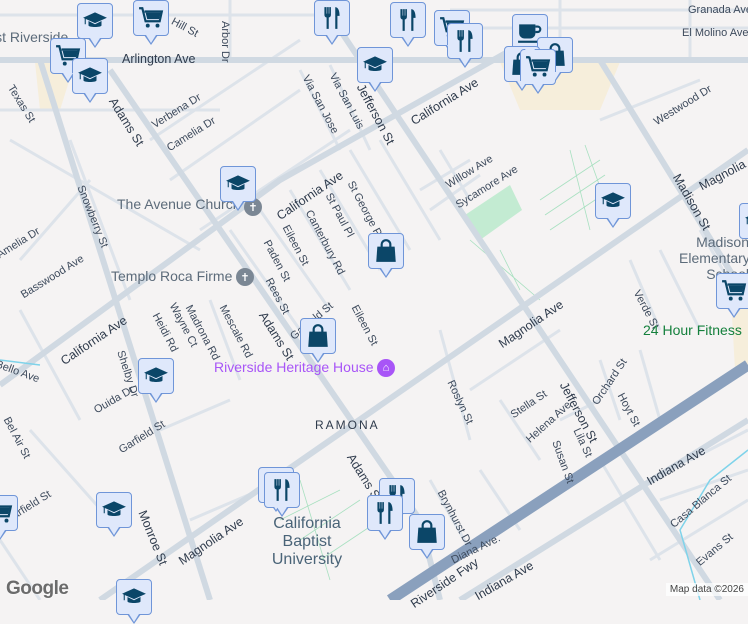 The width and height of the screenshot is (748, 624). I want to click on place-label-california-baptist-university: California Baptist University, so click(307, 542).